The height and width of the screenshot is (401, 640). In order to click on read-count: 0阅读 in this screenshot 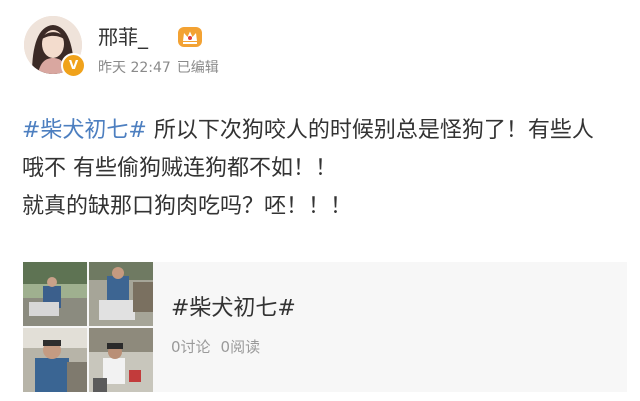, I will do `click(240, 347)`.